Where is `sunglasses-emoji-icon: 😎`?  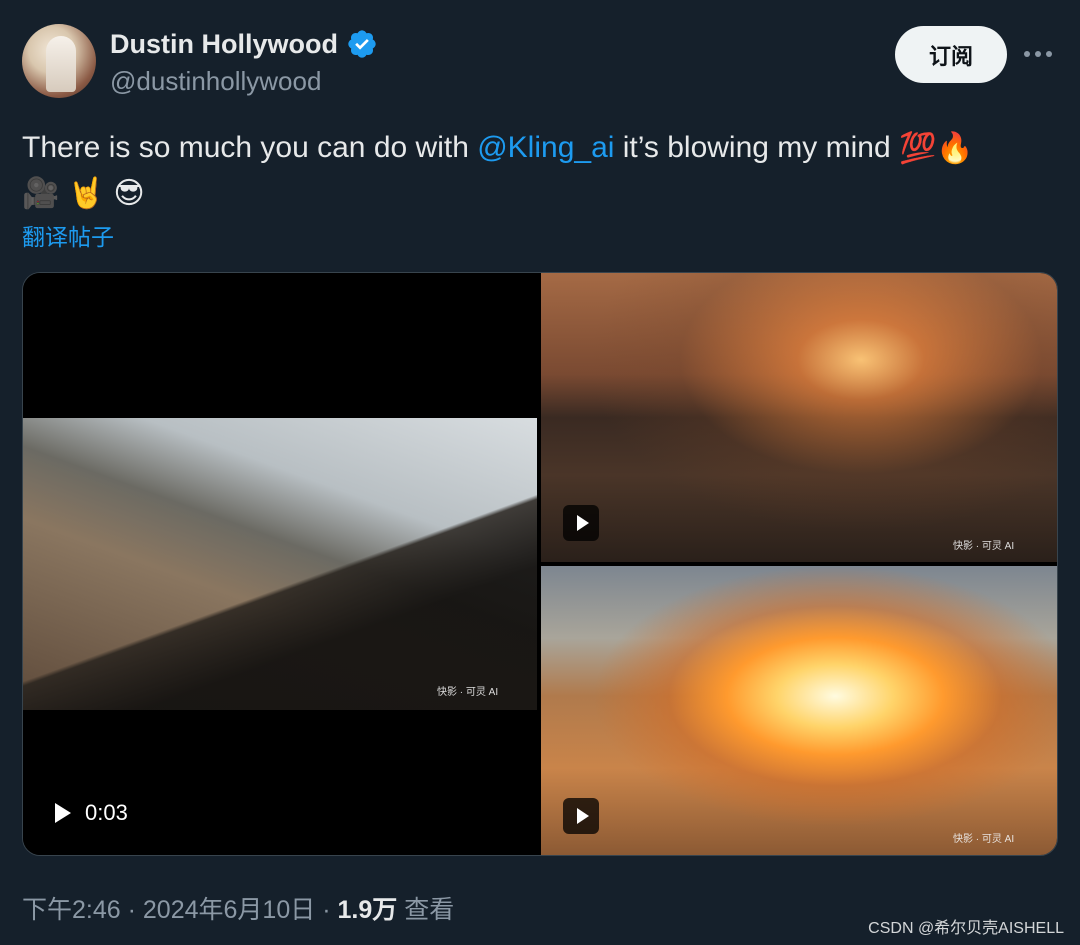 sunglasses-emoji-icon: 😎 is located at coordinates (129, 194).